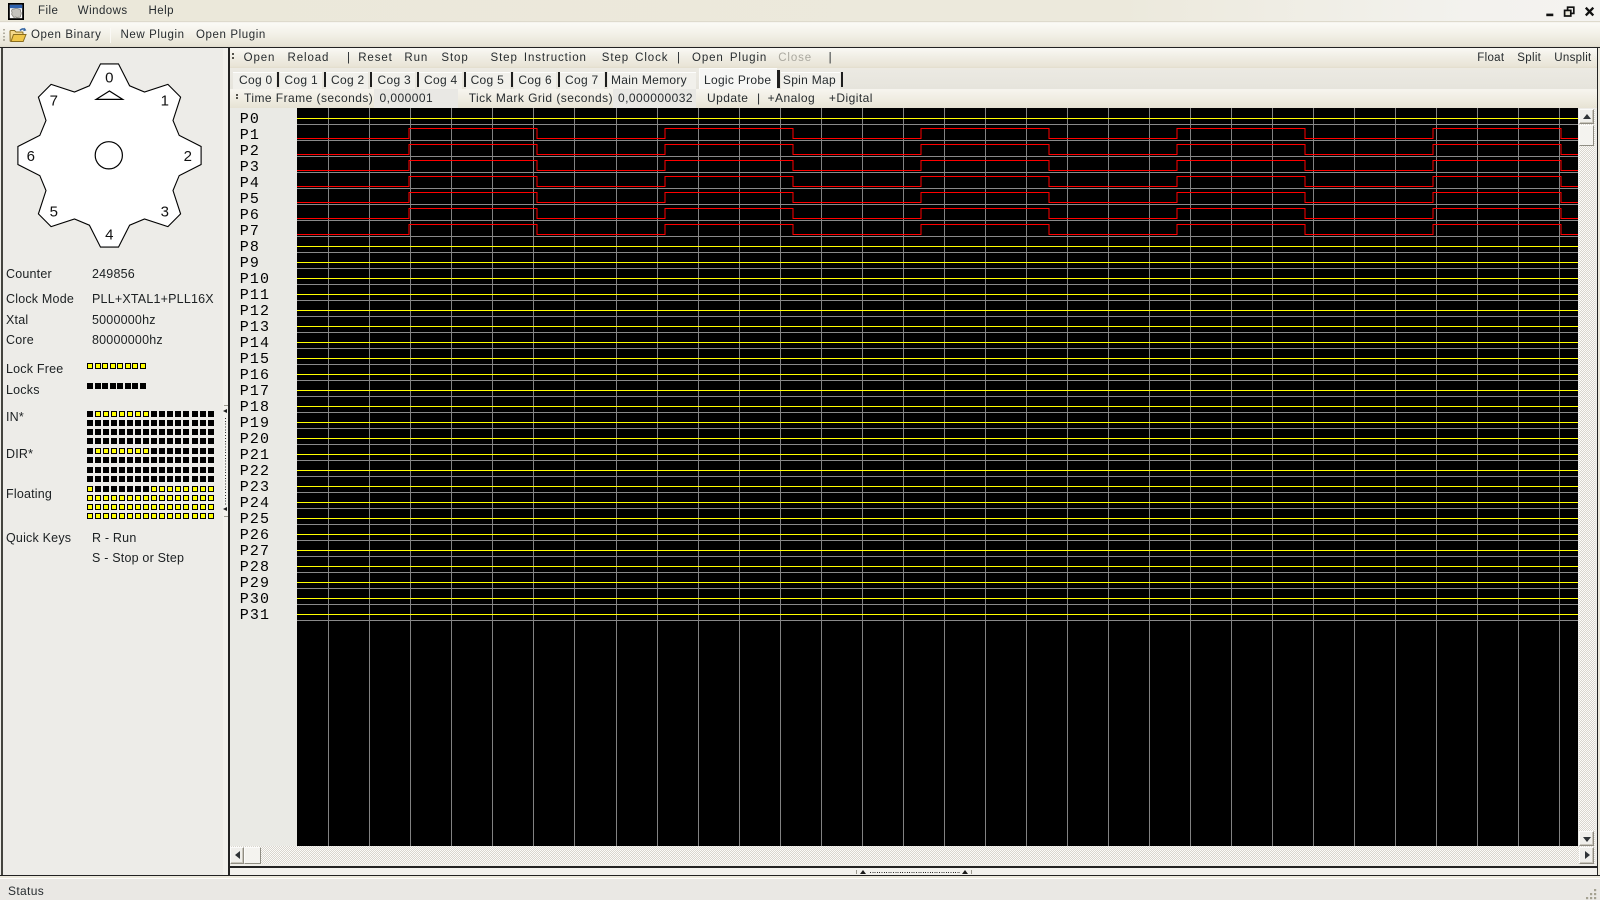 The height and width of the screenshot is (900, 1600). Describe the element at coordinates (165, 101) in the screenshot. I see `svg-text: 1` at that location.